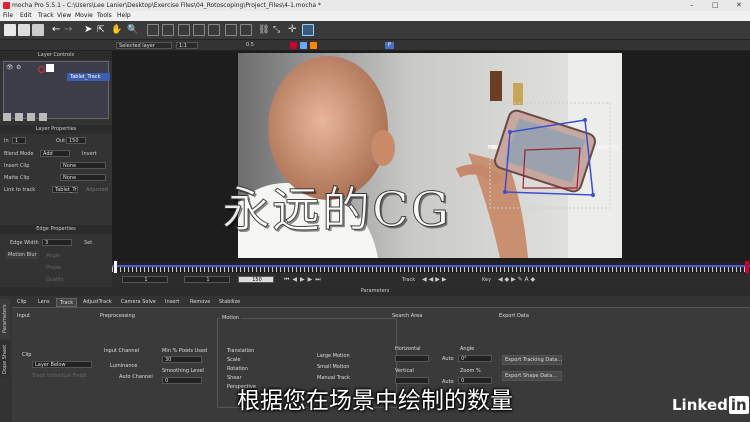 The image size is (750, 422). Describe the element at coordinates (153, 30) in the screenshot. I see `xspline-tool-icon` at that location.